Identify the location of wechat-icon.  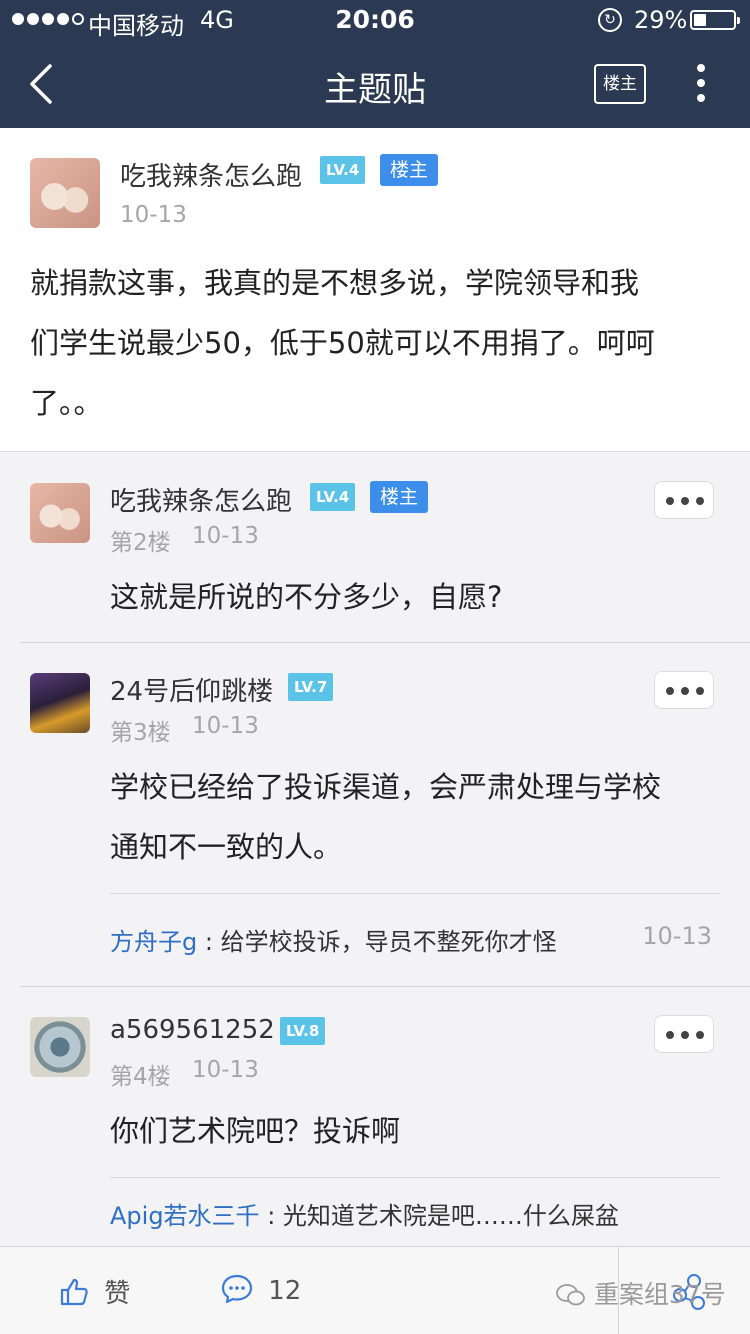
(570, 1295).